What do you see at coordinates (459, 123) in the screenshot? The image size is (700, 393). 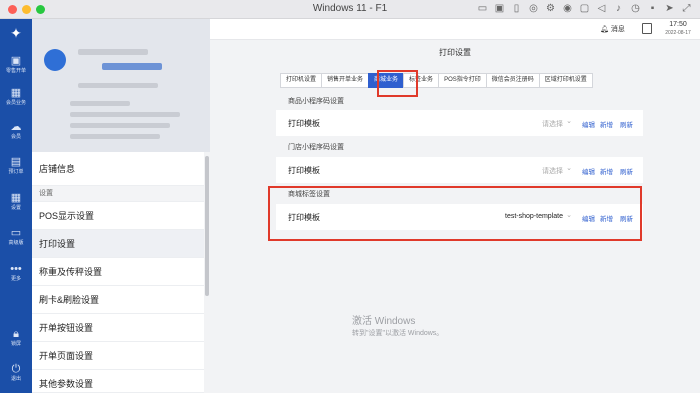 I see `product-qr-template-row: 打印模板 请选择 ⌄ 编辑 新增 刷新` at bounding box center [459, 123].